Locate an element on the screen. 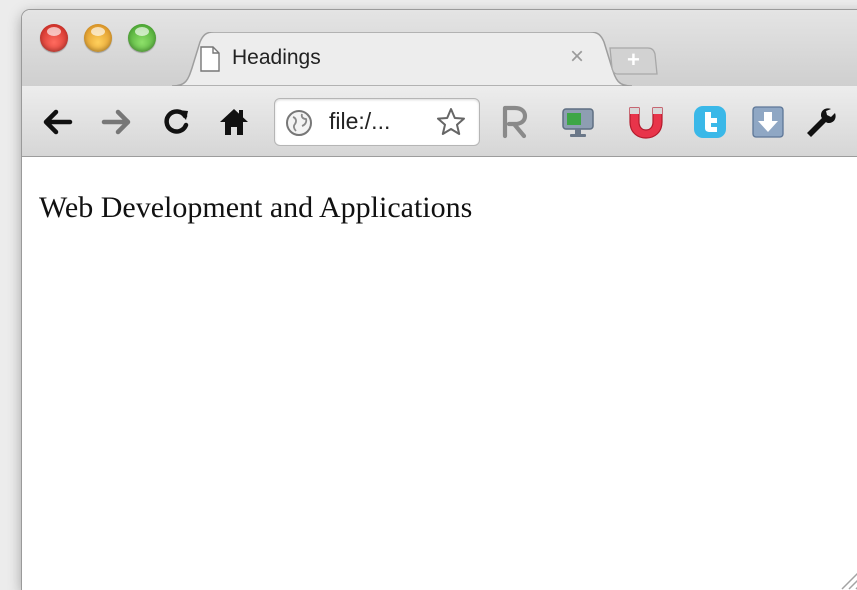 This screenshot has height=590, width=857. back-button is located at coordinates (58, 122).